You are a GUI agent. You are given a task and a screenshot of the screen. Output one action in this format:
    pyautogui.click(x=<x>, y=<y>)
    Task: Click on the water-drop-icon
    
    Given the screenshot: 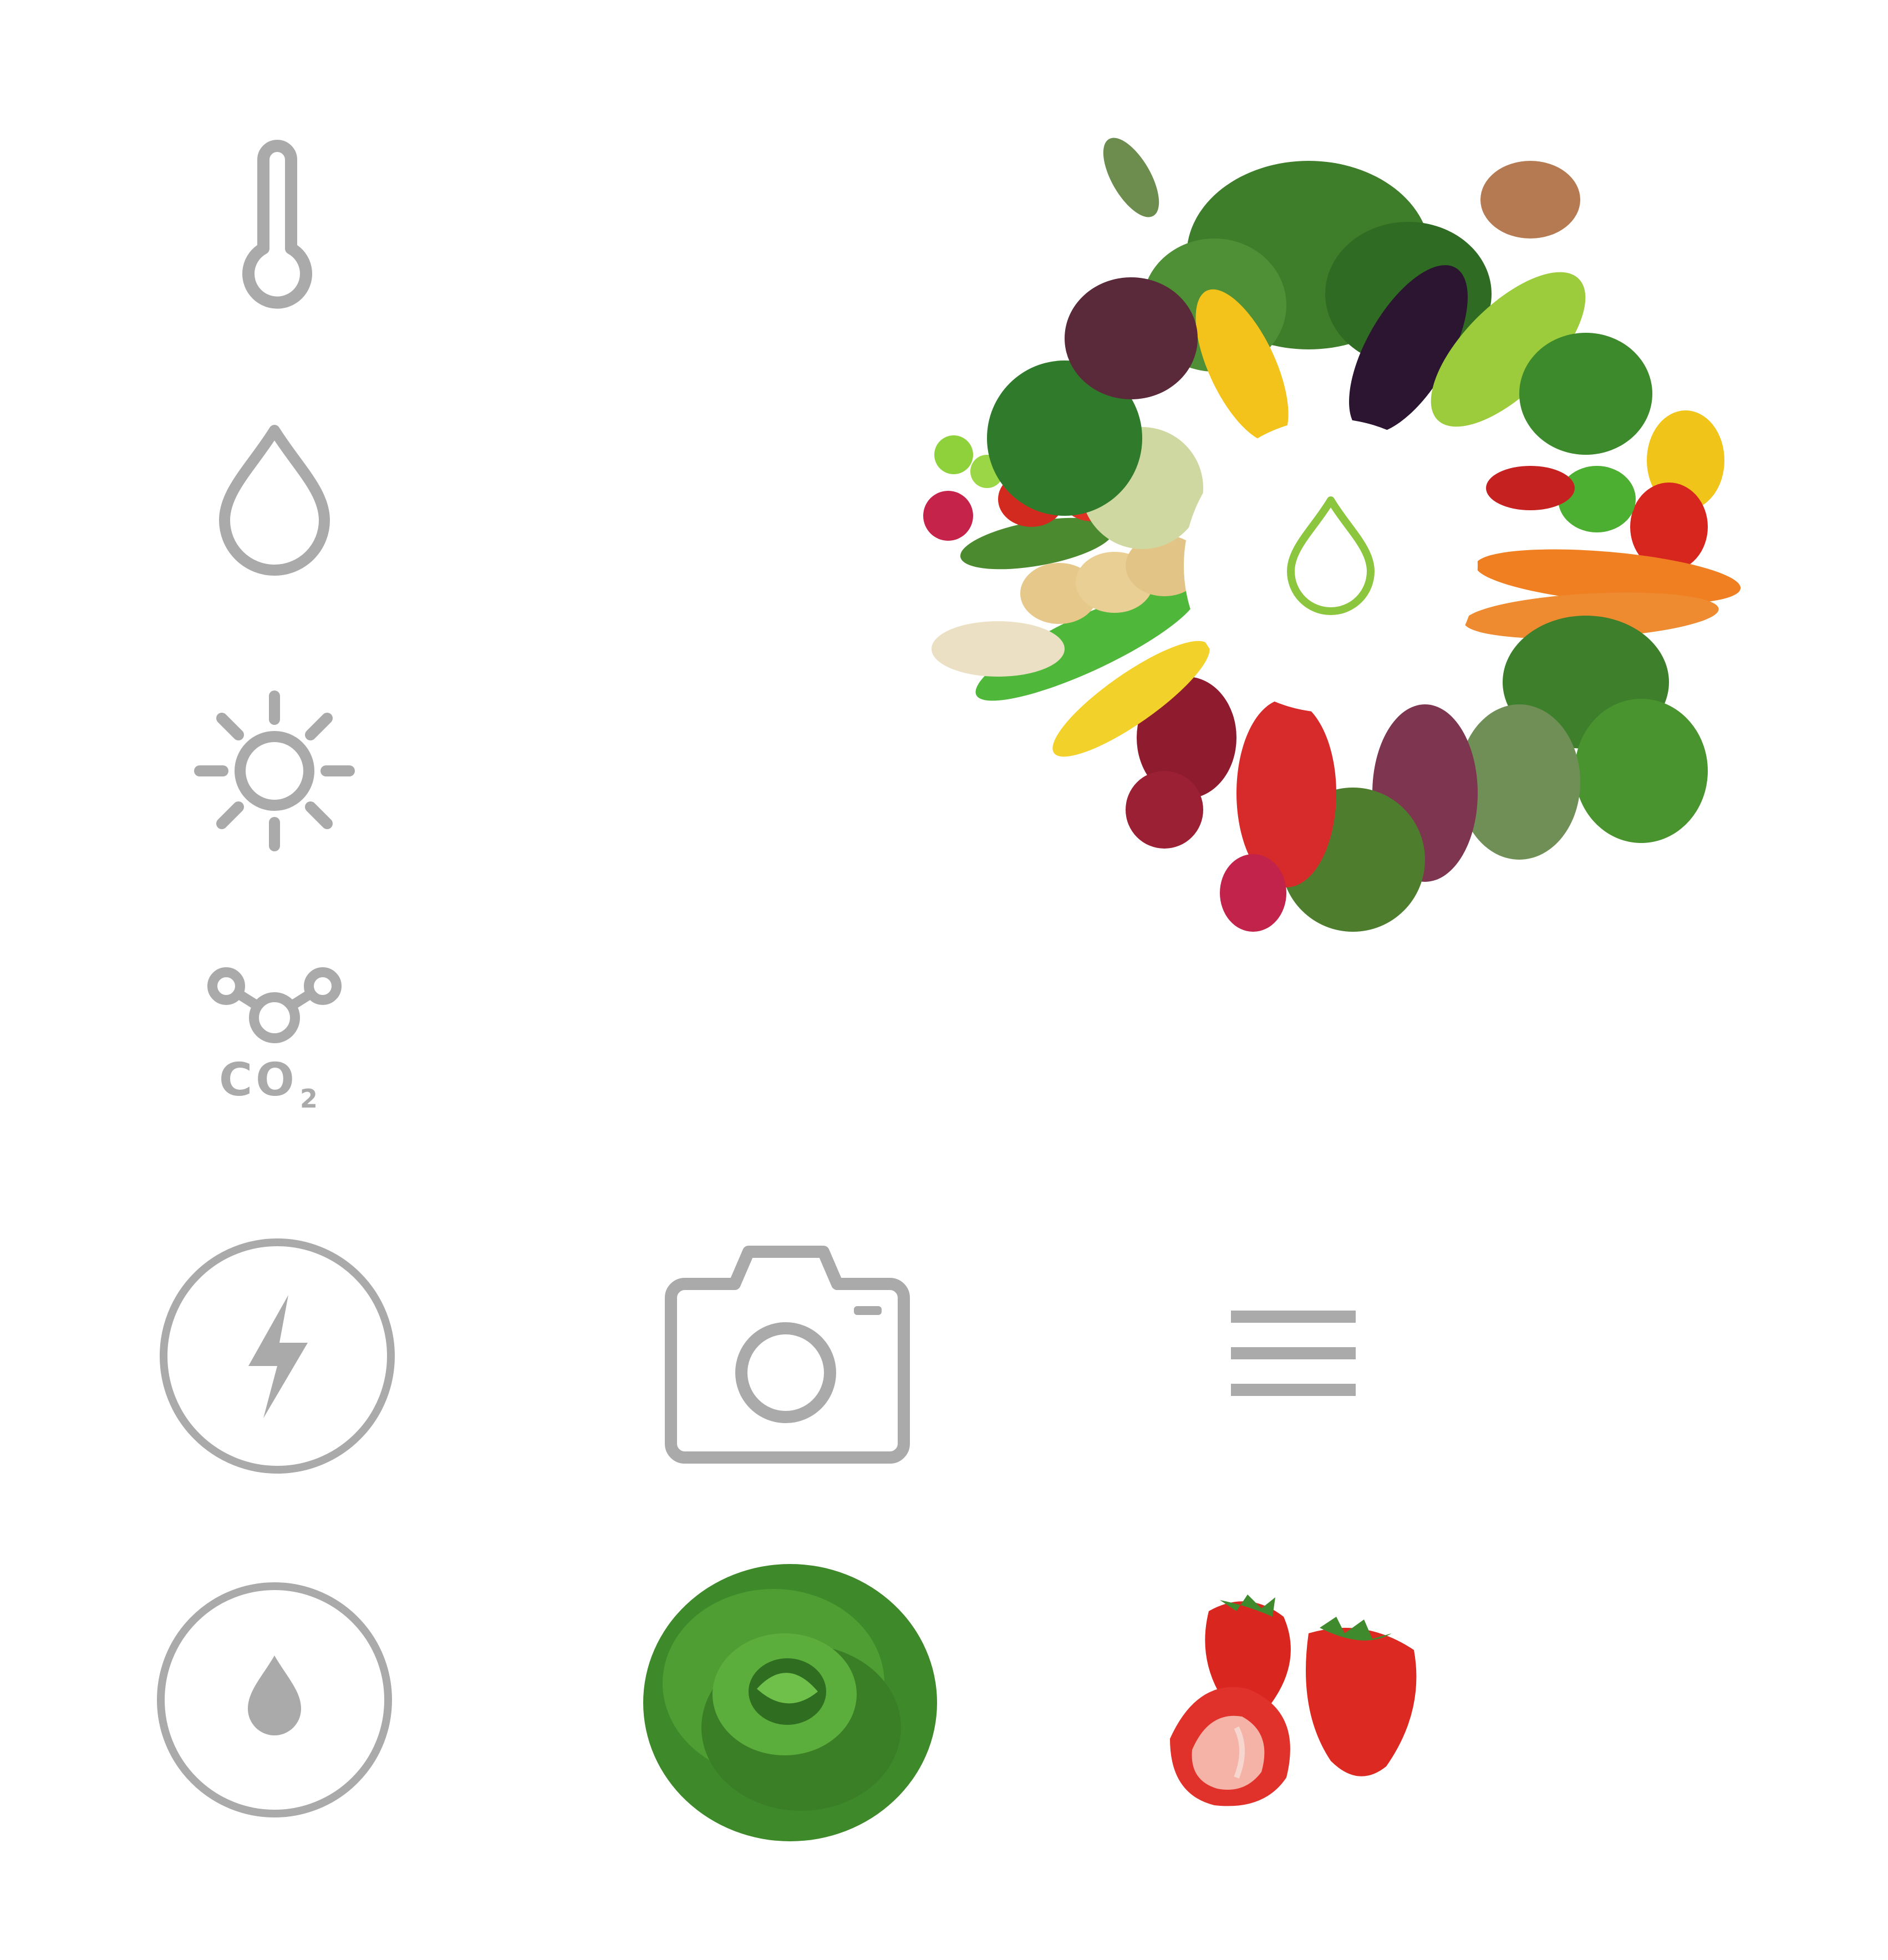 What is the action you would take?
    pyautogui.click(x=274, y=500)
    